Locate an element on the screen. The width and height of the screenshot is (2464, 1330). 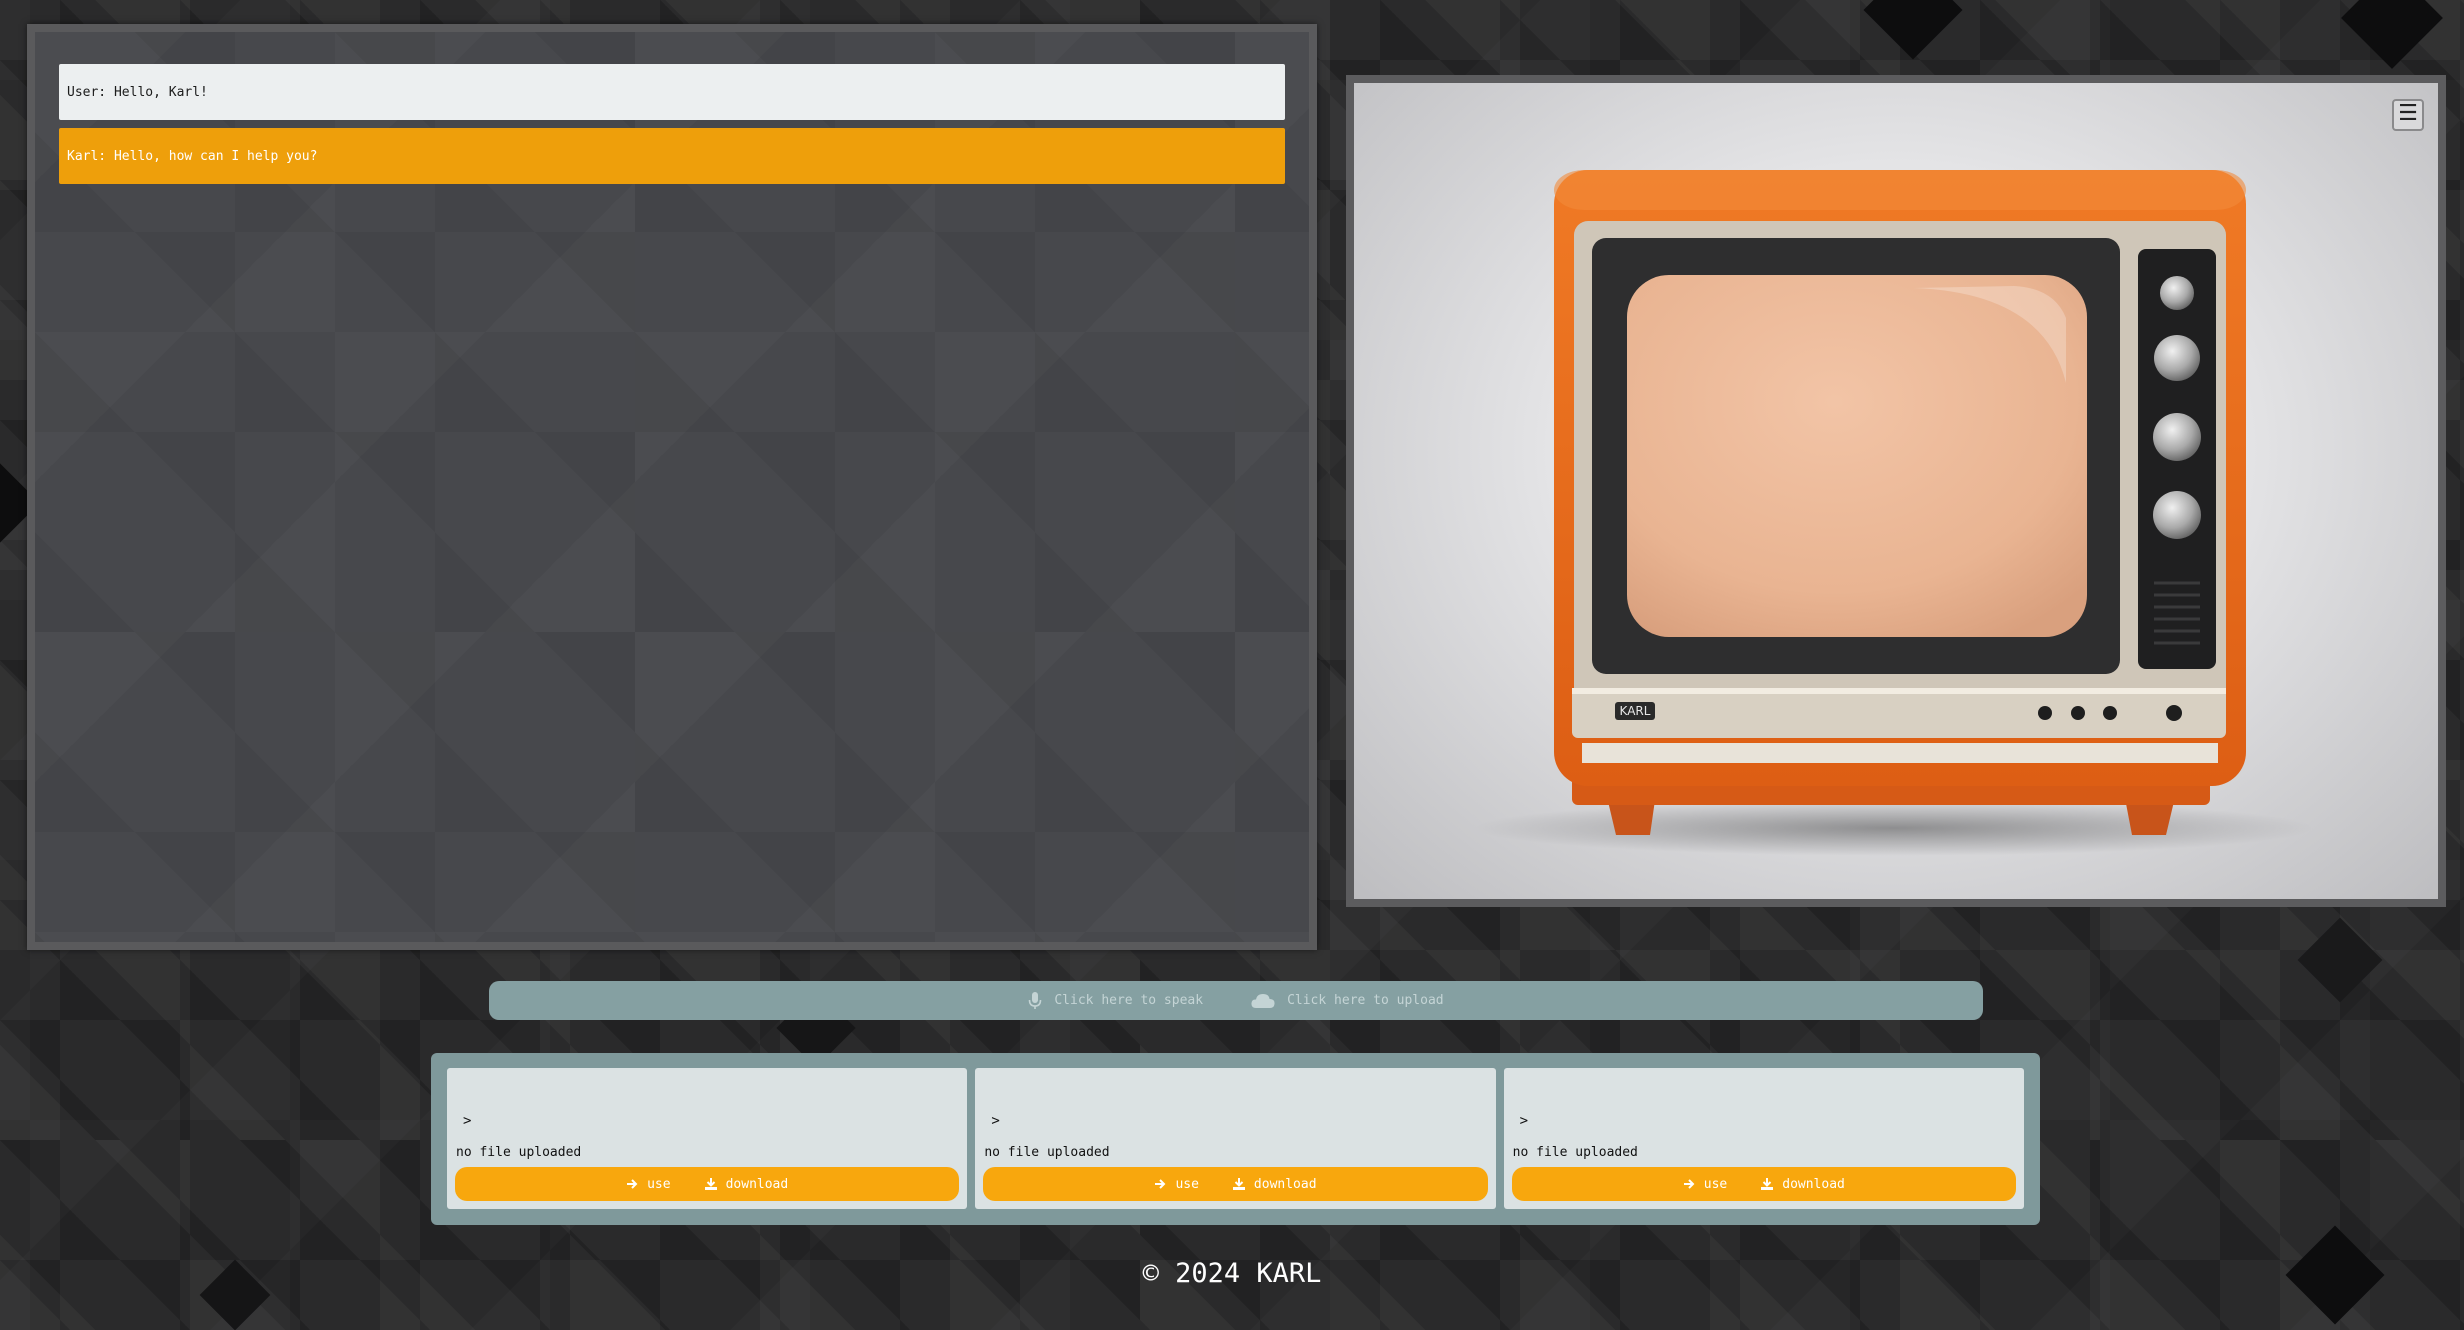
chat-message-text: Karl: Hello, how can I help you? is located at coordinates (192, 156).